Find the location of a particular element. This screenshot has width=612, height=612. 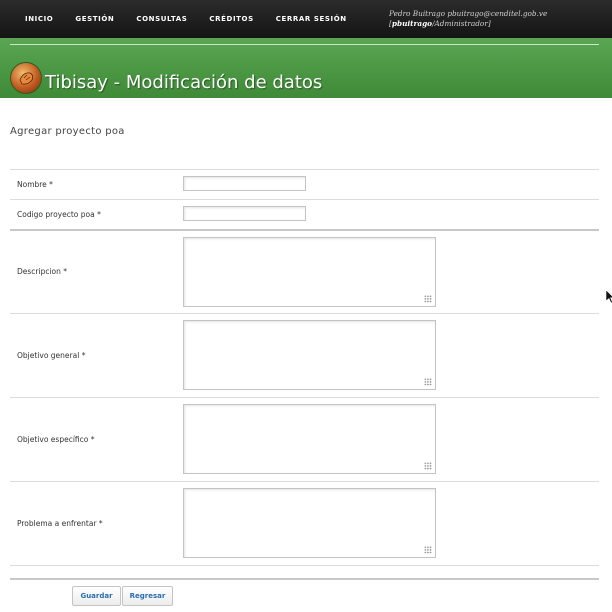

field-label-objetivo-general: Objetivo general * is located at coordinates (51, 355).